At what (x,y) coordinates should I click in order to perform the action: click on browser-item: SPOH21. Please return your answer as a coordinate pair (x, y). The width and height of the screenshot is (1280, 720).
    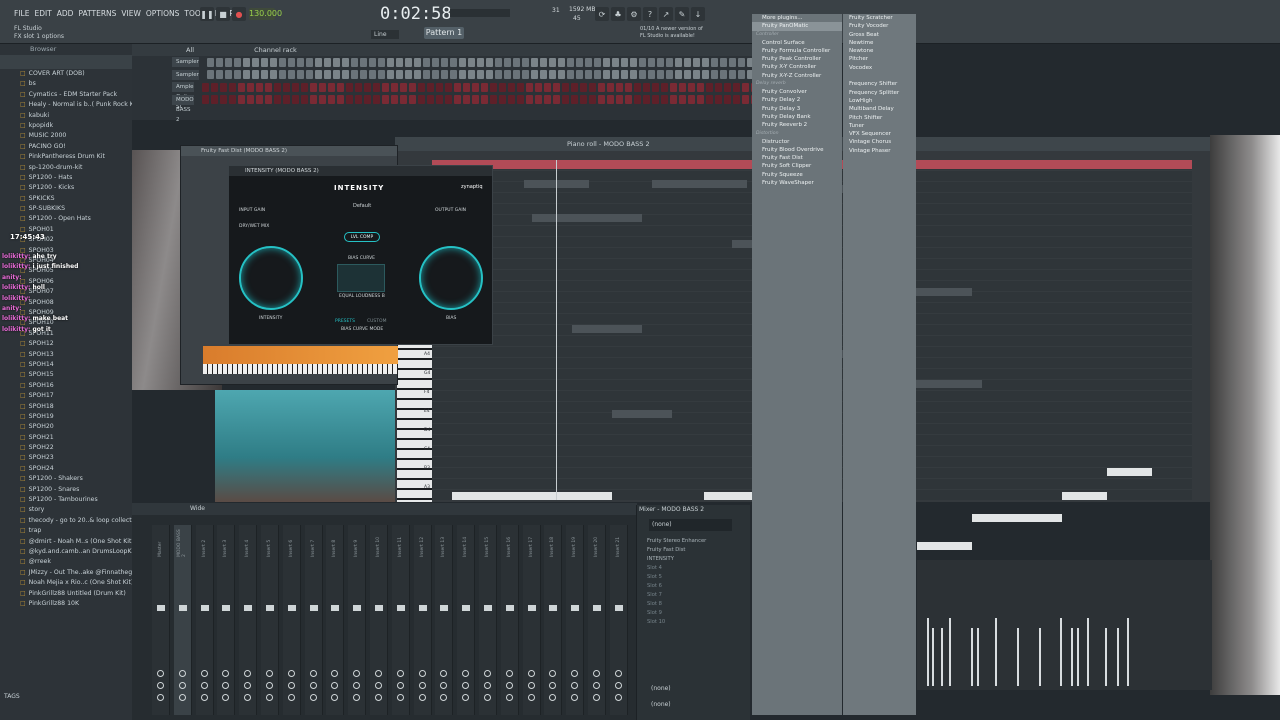
    Looking at the image, I should click on (76, 438).